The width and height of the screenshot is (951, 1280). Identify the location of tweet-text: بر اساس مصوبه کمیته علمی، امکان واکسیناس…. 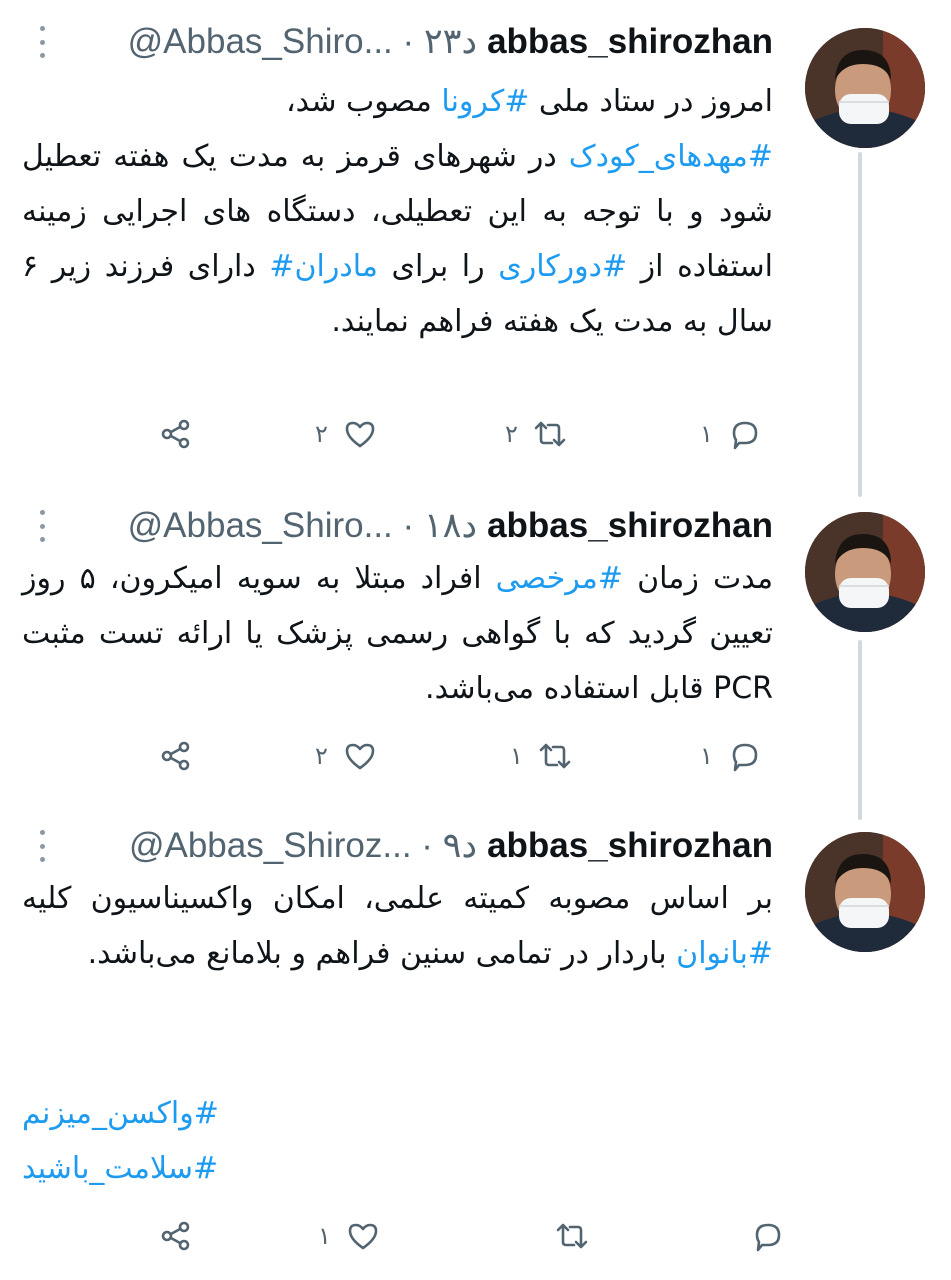
(397, 926).